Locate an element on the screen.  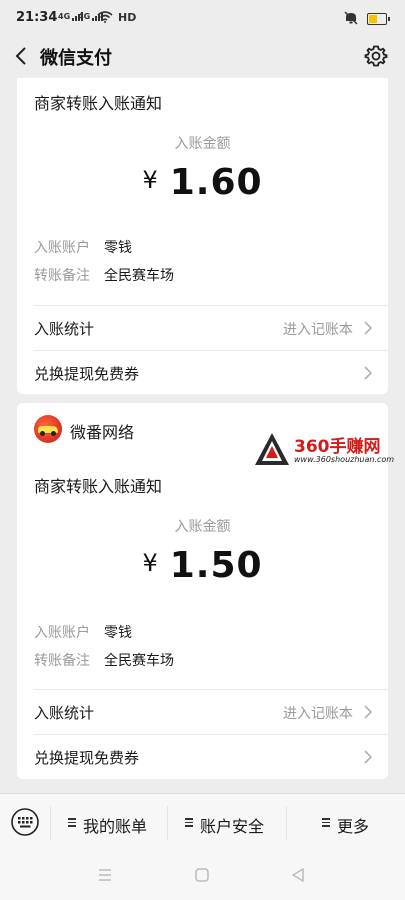
signal-network-label-2: 4G is located at coordinates (84, 16).